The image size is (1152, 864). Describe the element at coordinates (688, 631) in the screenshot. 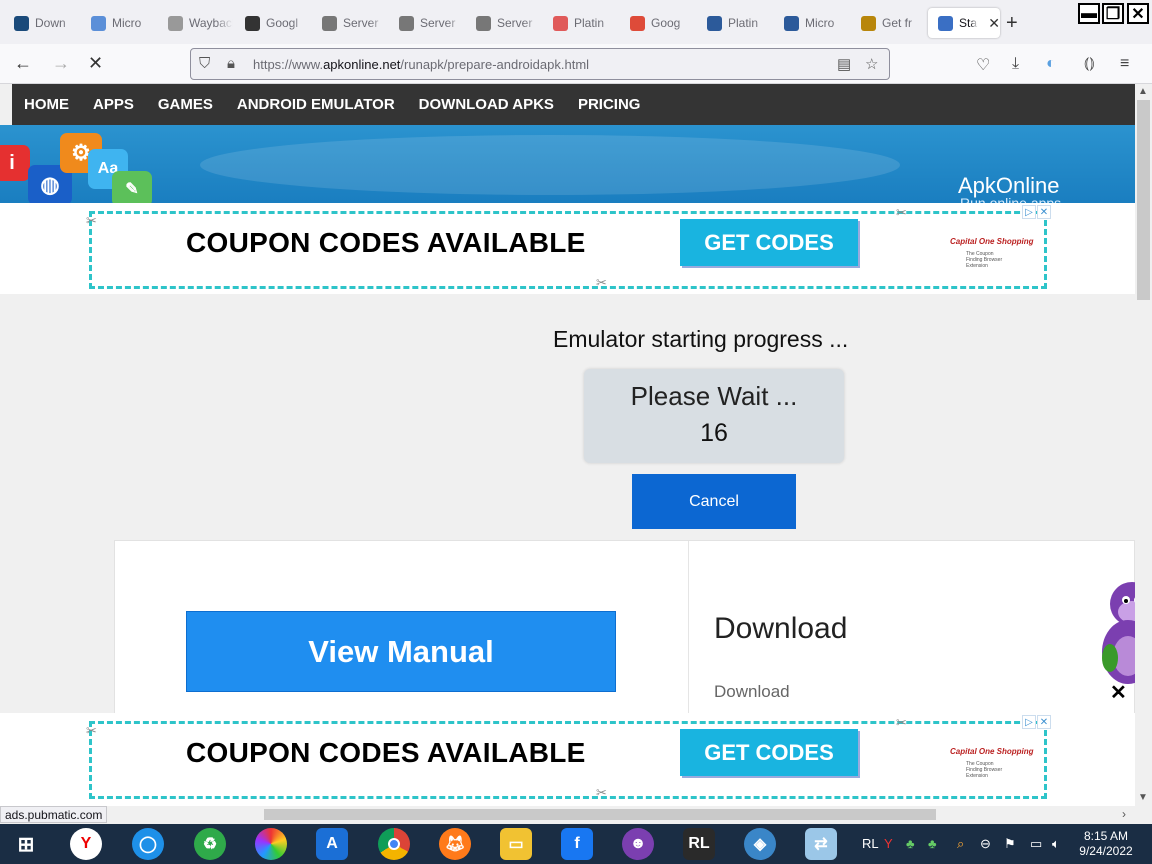

I see `panel-divider` at that location.